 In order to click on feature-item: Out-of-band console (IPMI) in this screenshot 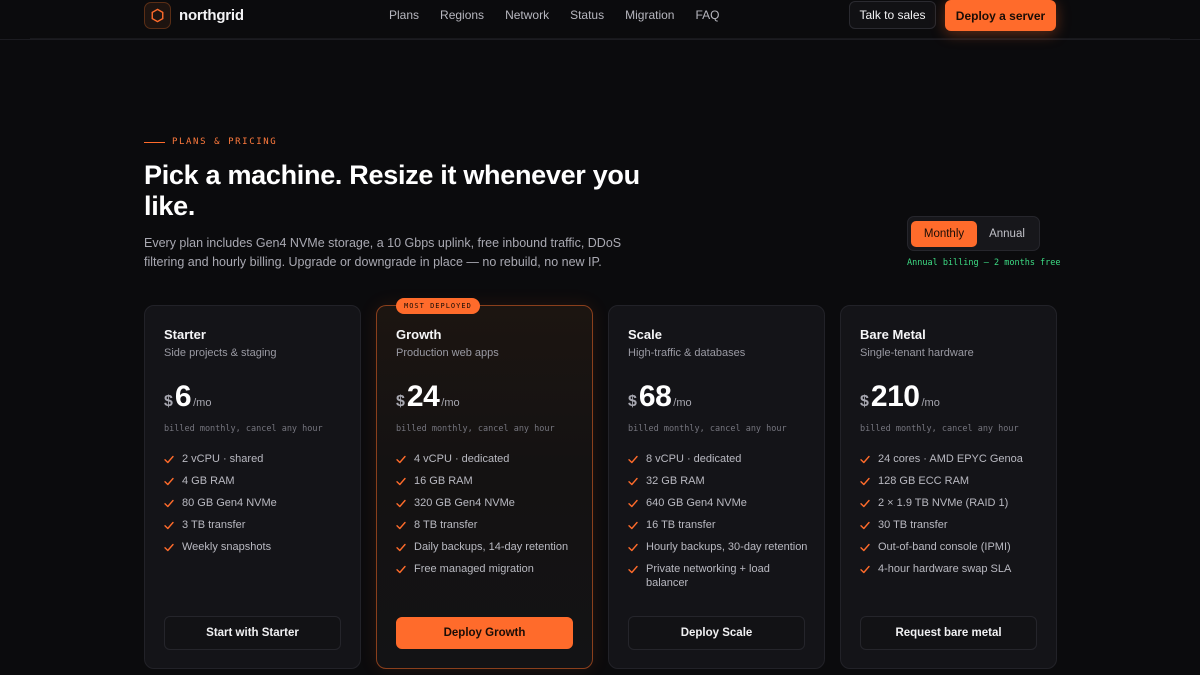, I will do `click(952, 547)`.